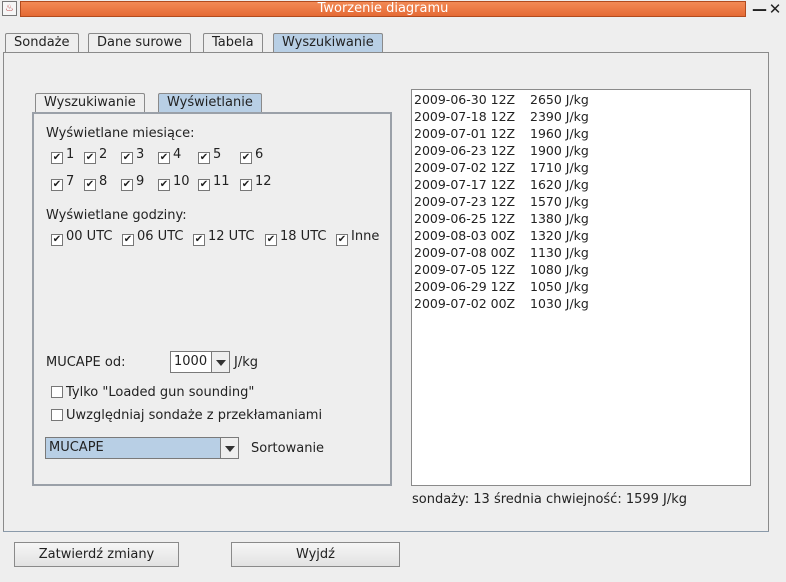 The image size is (786, 582). Describe the element at coordinates (116, 215) in the screenshot. I see `hours-label: Wyświetlane godziny:` at that location.